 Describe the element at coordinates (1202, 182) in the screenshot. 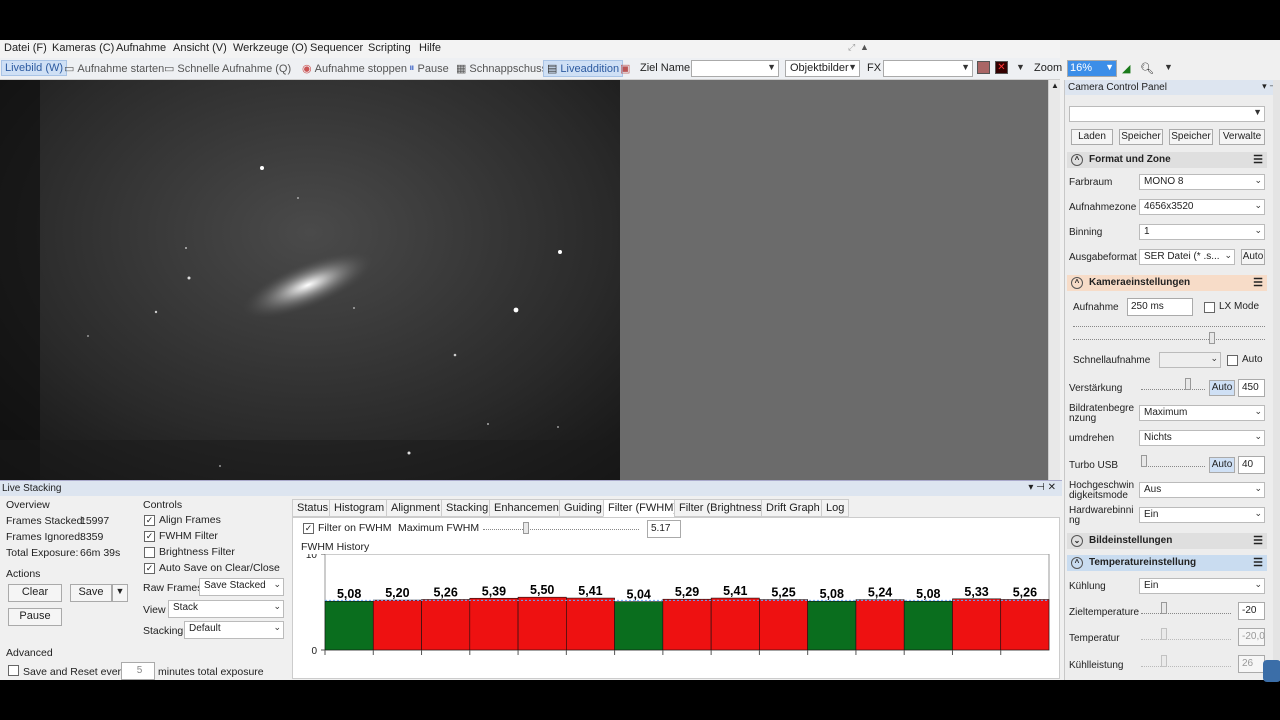

I see `farbraum-select: MONO 8 ⌄` at that location.